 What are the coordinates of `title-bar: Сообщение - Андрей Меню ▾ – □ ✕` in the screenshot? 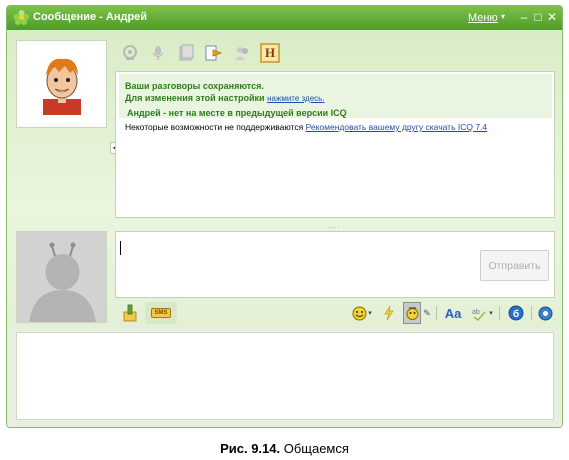 It's located at (284, 18).